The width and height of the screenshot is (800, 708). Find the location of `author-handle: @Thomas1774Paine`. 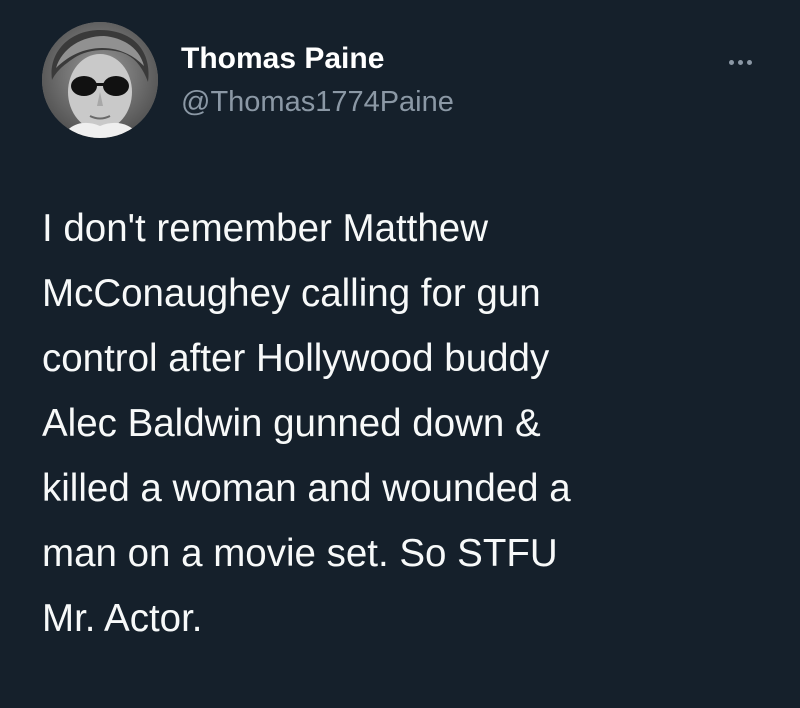

author-handle: @Thomas1774Paine is located at coordinates (317, 102).